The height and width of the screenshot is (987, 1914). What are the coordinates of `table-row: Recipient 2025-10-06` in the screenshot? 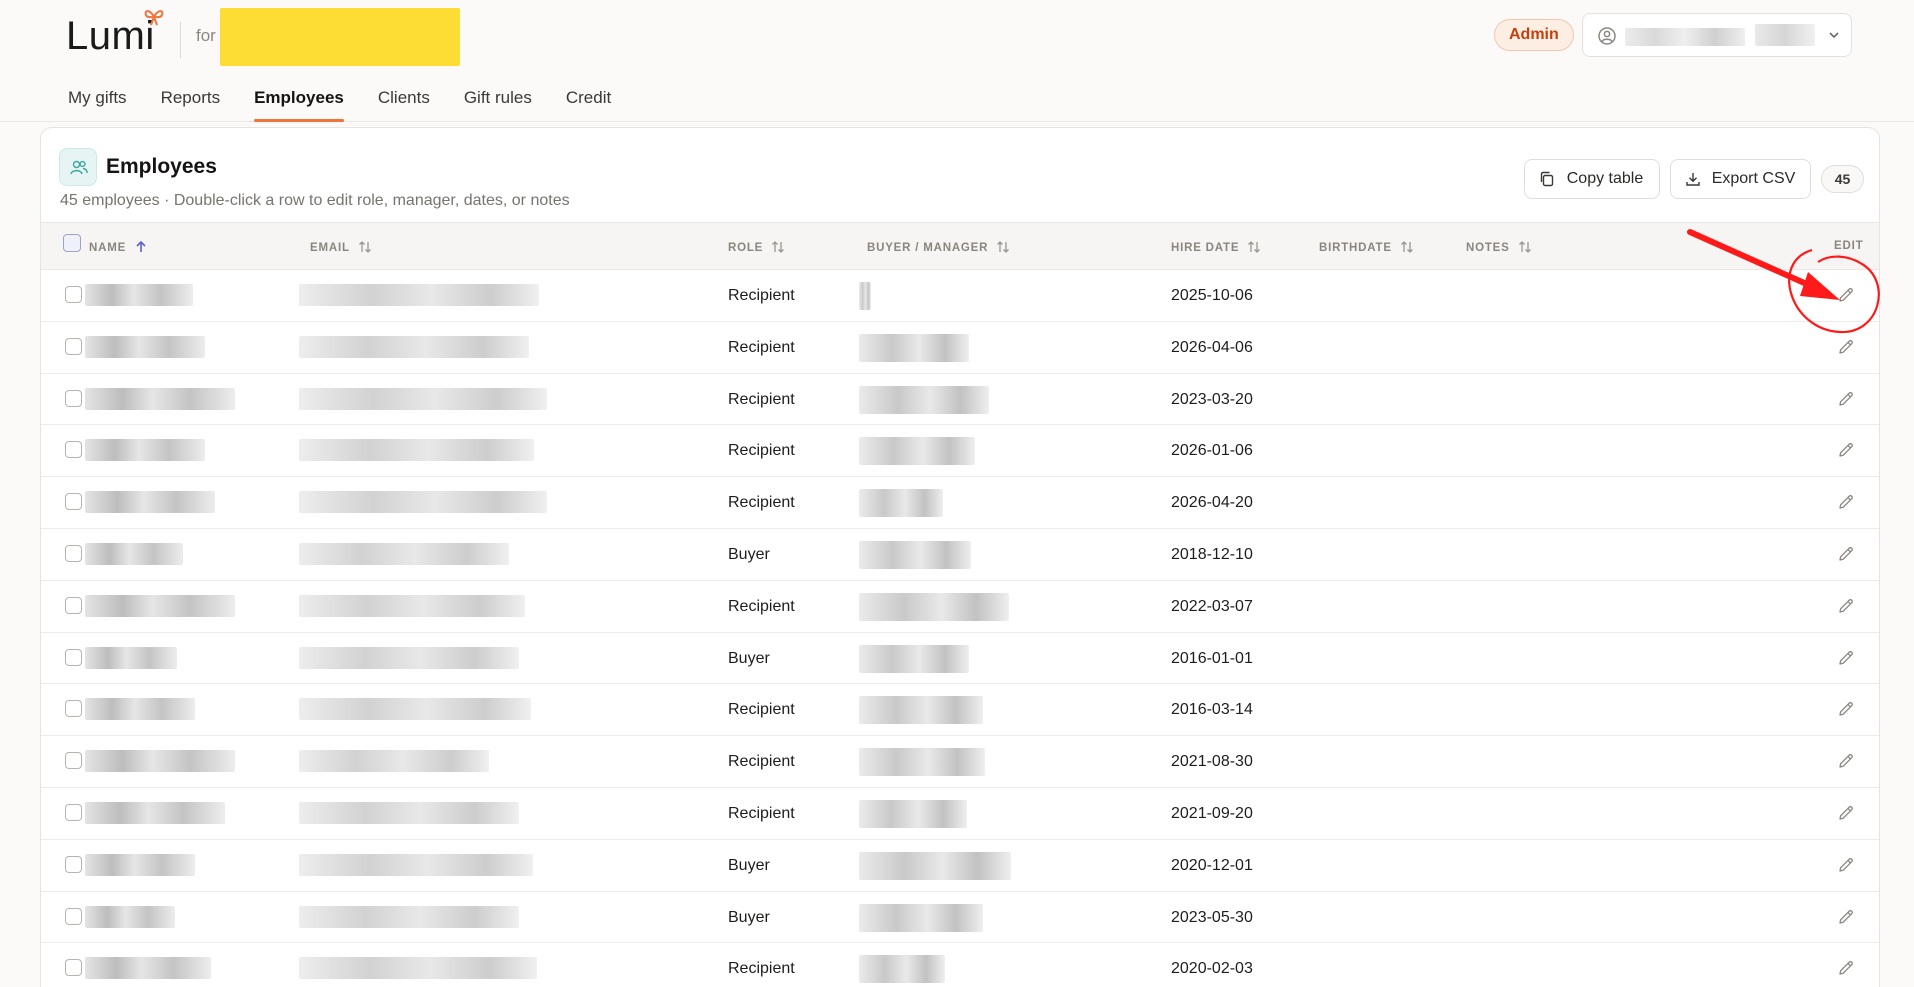 It's located at (960, 296).